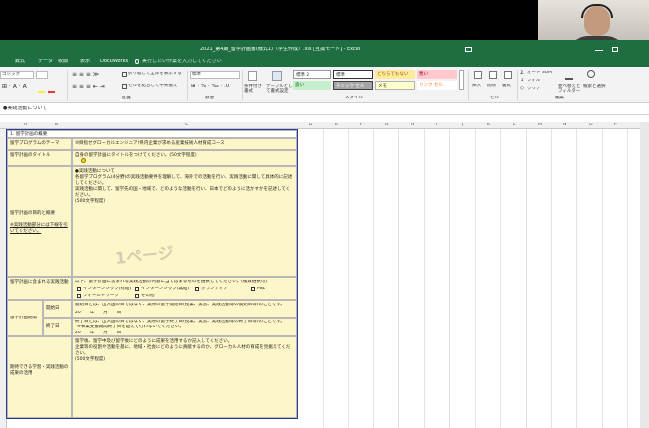 The width and height of the screenshot is (649, 428). I want to click on ribbon-display-icon, so click(468, 49).